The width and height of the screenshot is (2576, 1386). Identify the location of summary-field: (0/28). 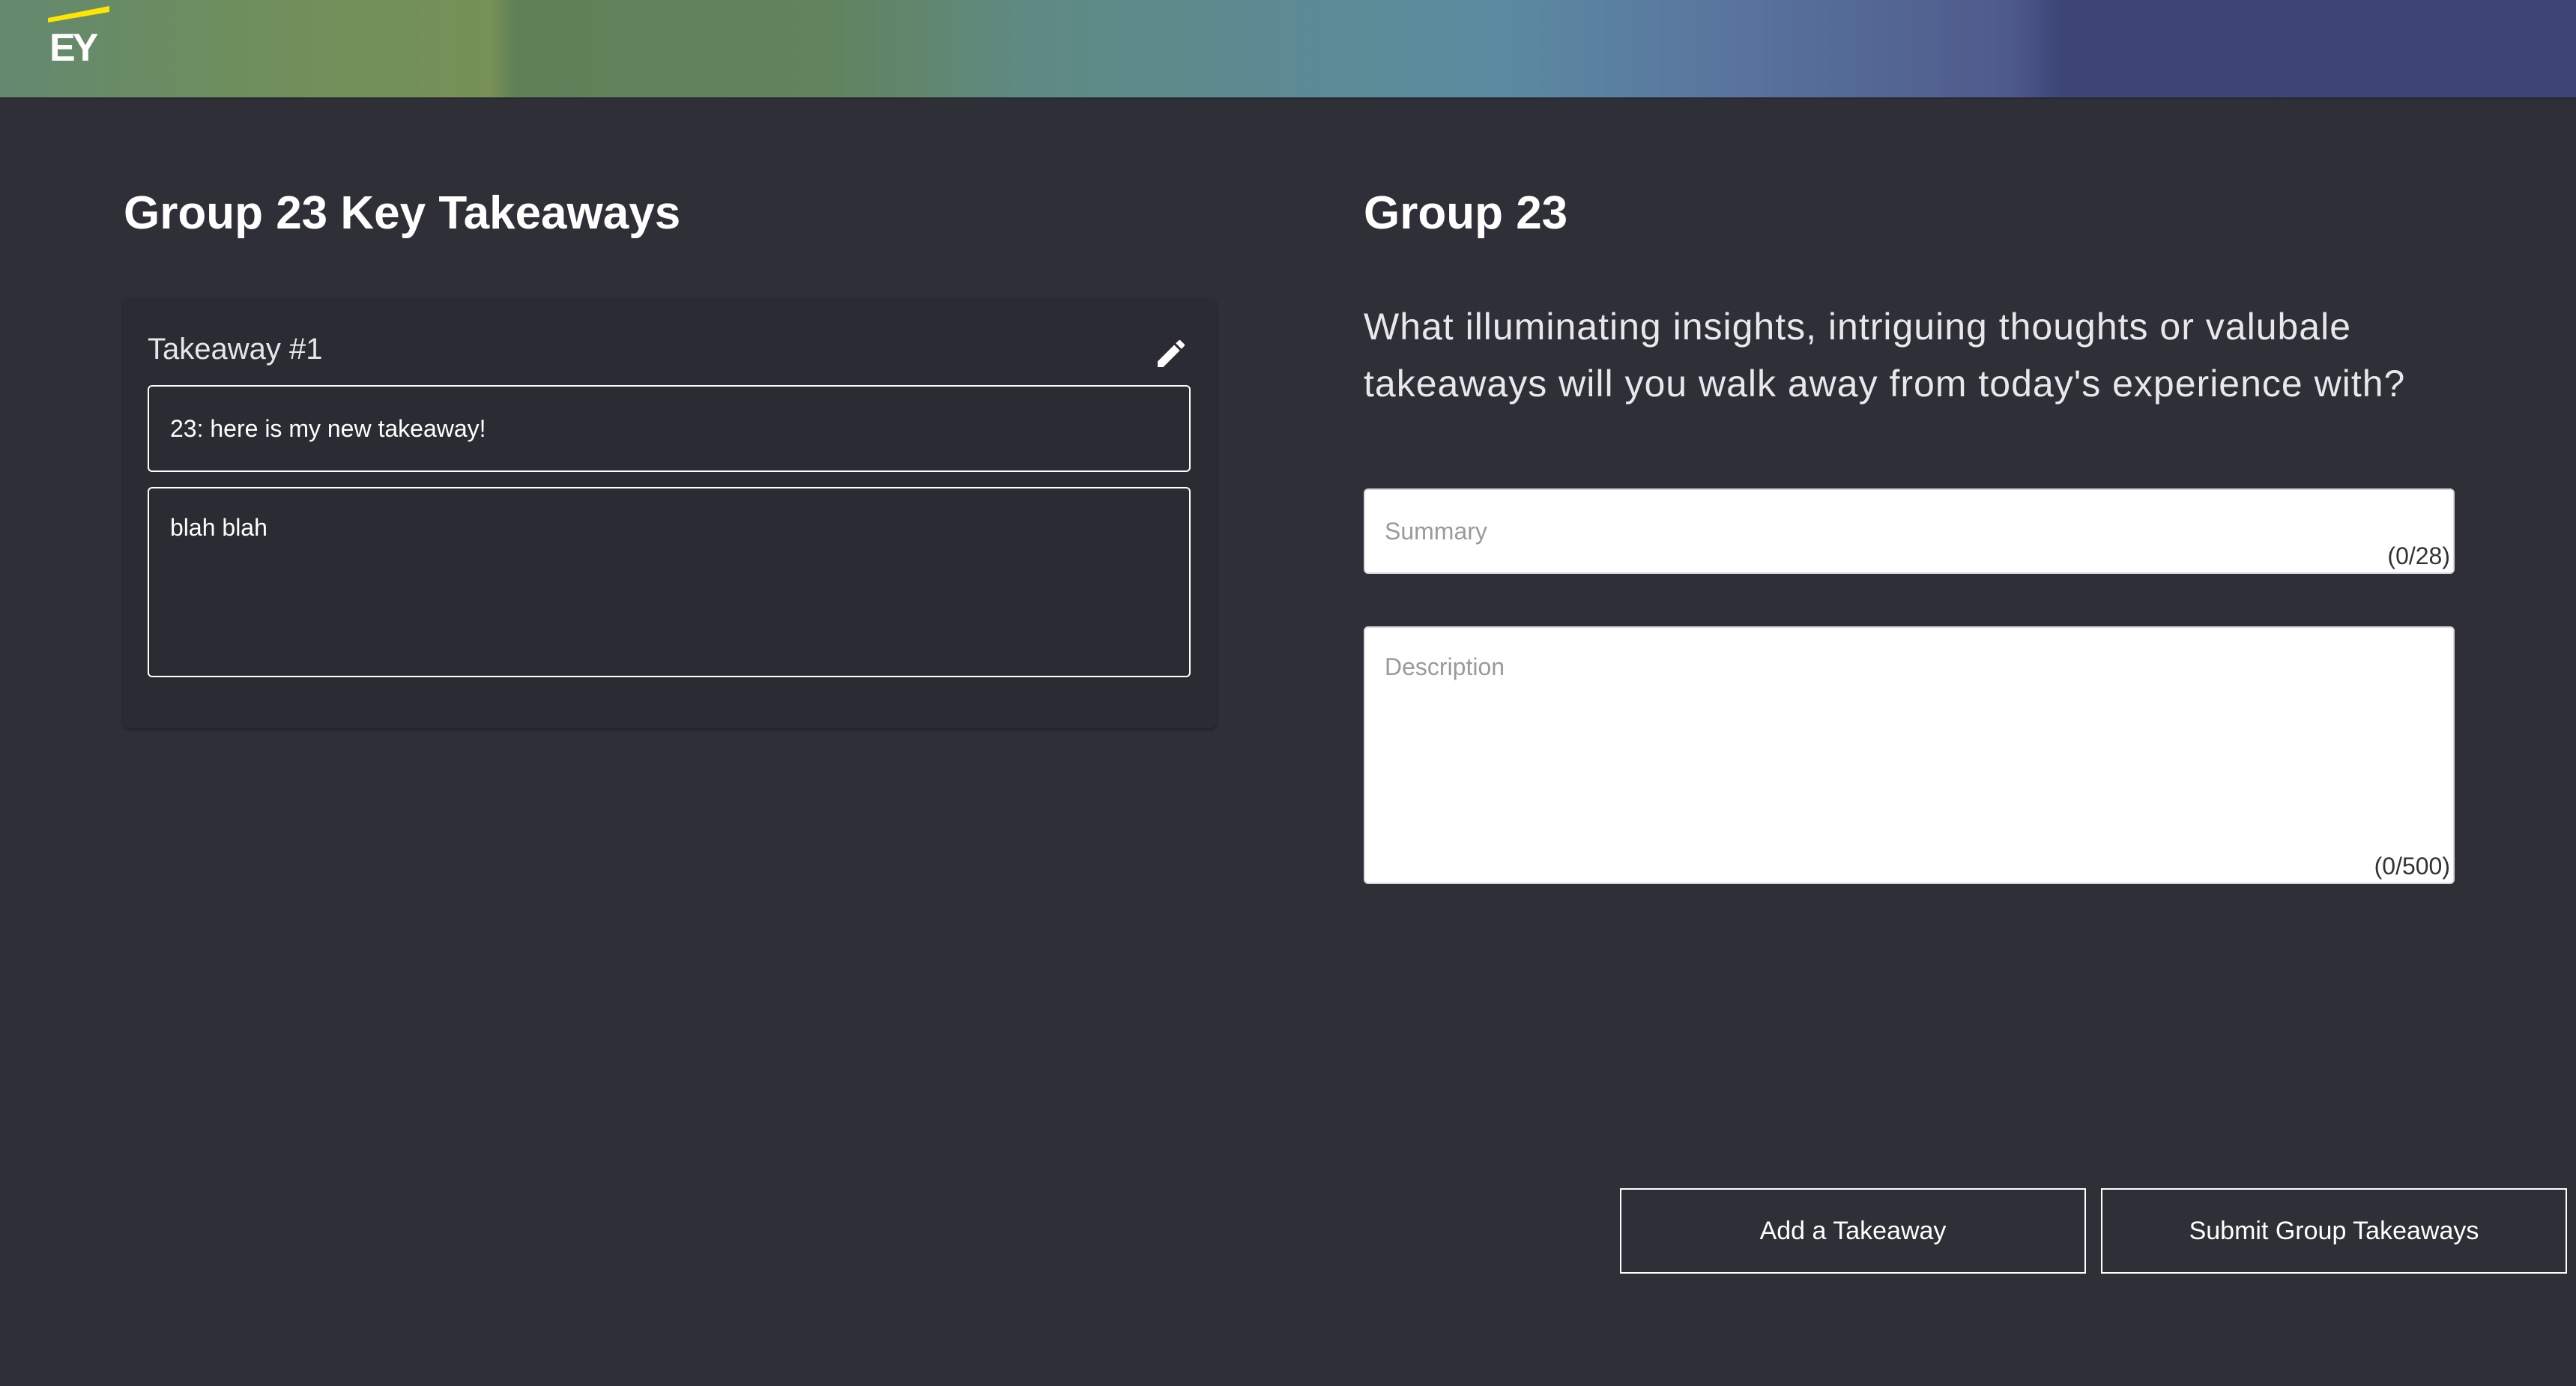
(1909, 531).